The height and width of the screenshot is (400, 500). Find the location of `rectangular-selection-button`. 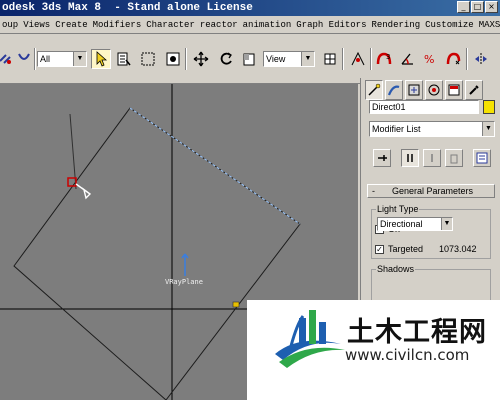

rectangular-selection-button is located at coordinates (148, 59).